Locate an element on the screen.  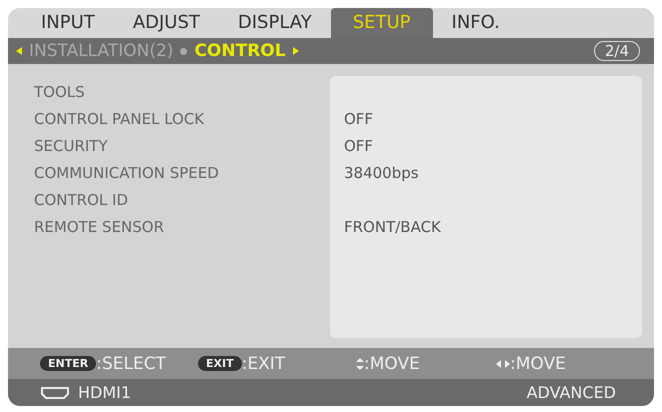
menu-tab: ADJUST is located at coordinates (166, 23).